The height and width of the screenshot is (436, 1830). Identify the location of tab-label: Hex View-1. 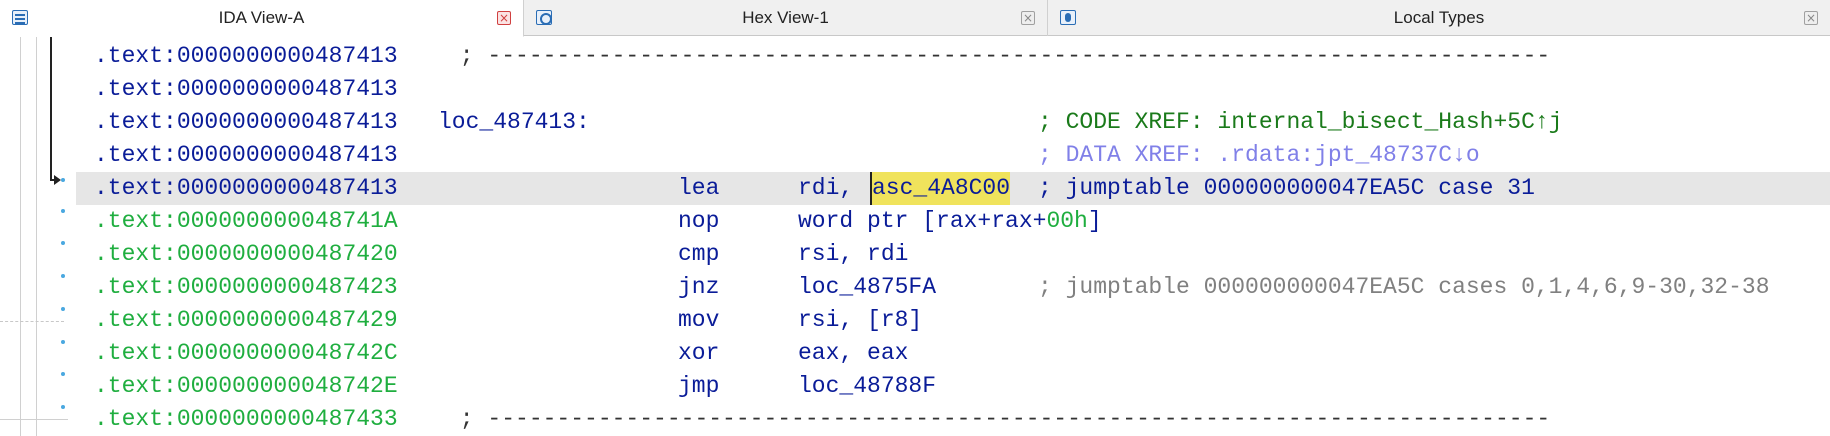
(785, 17).